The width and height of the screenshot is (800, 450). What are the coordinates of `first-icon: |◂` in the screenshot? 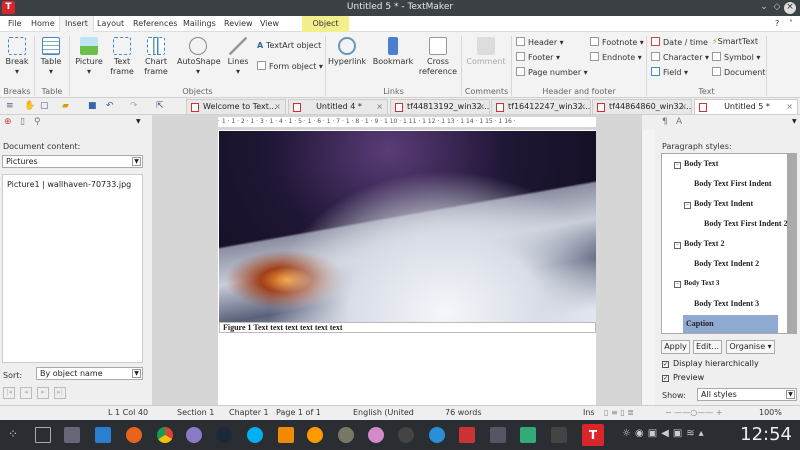 It's located at (9, 393).